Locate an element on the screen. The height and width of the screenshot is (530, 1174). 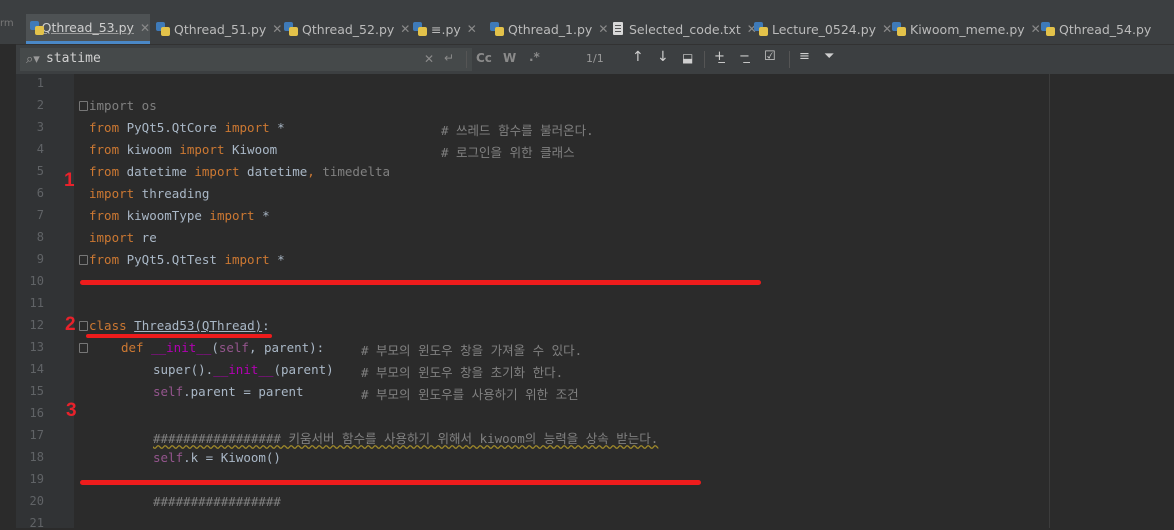
tab-label: Qthread_1.py is located at coordinates (550, 29).